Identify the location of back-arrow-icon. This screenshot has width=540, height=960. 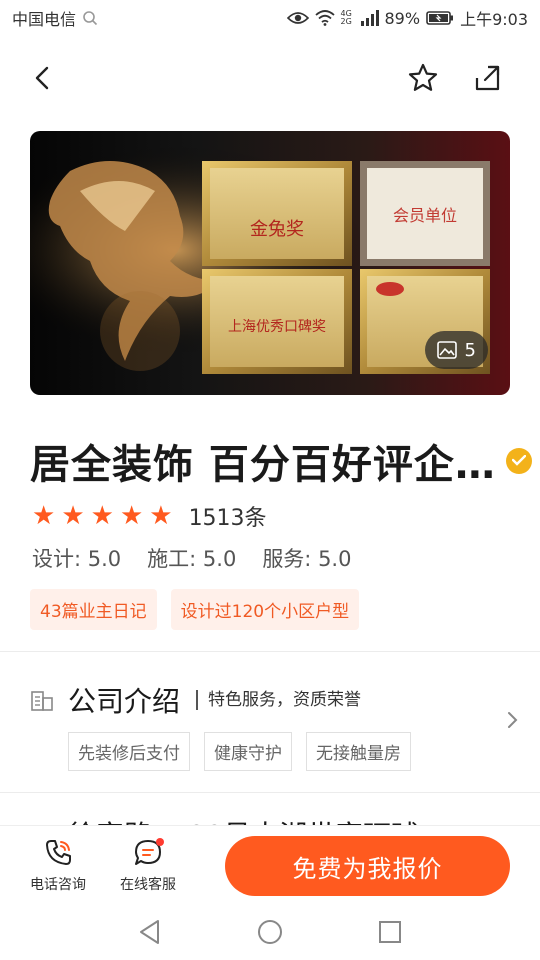
(42, 78).